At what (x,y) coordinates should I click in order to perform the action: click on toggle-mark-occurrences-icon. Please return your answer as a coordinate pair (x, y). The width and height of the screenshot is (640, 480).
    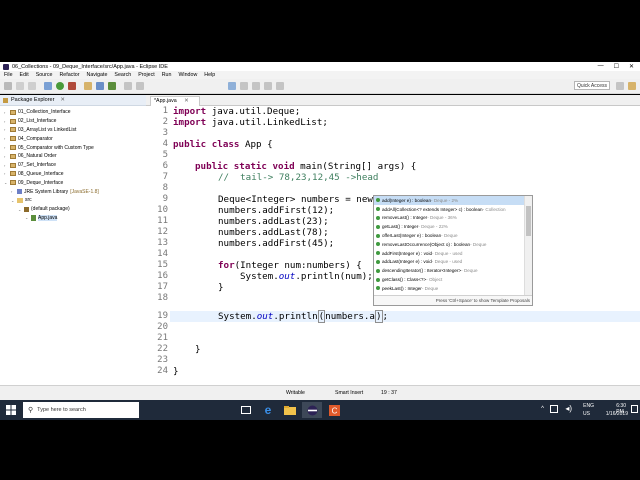
    Looking at the image, I should click on (232, 86).